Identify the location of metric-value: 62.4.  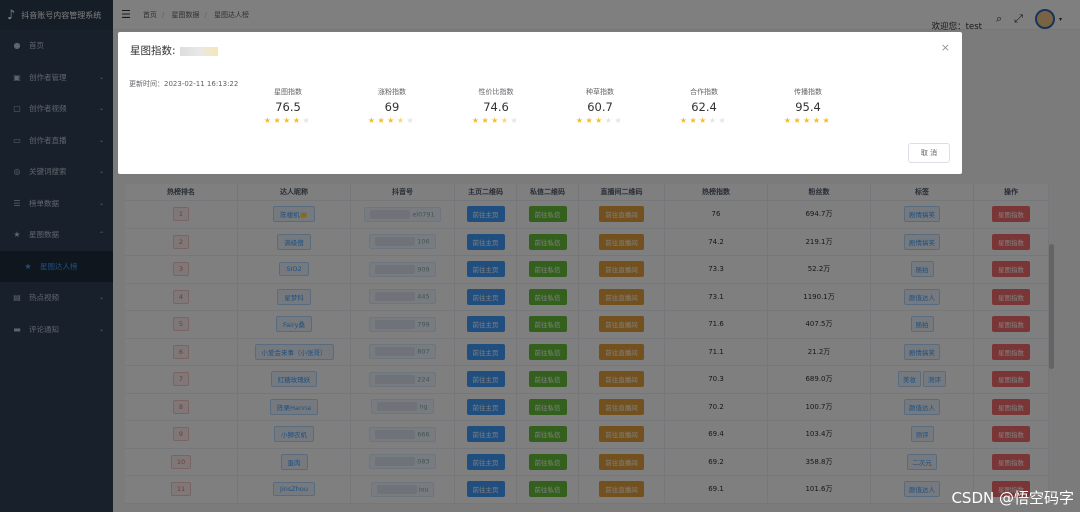
(704, 107).